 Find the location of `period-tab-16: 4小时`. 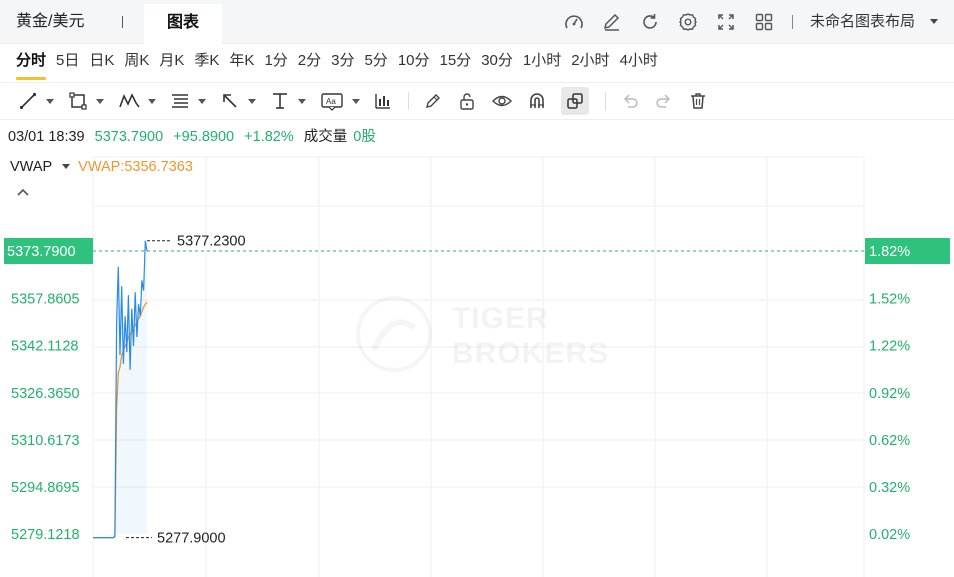

period-tab-16: 4小时 is located at coordinates (639, 62).